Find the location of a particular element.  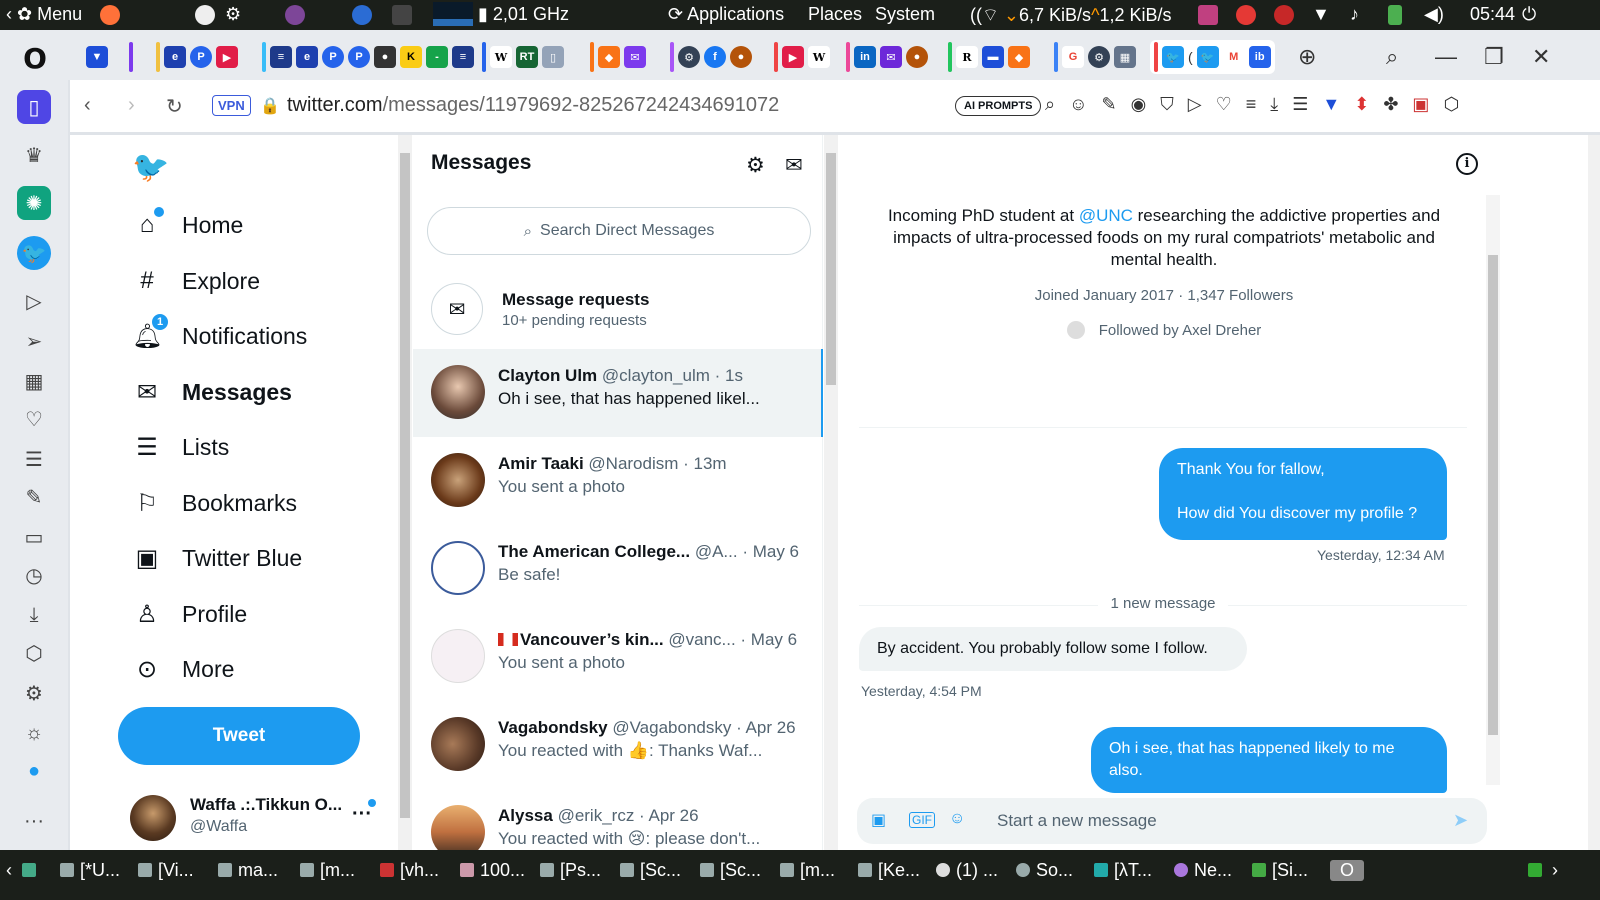

tab-group-1: ▼ is located at coordinates (97, 57).